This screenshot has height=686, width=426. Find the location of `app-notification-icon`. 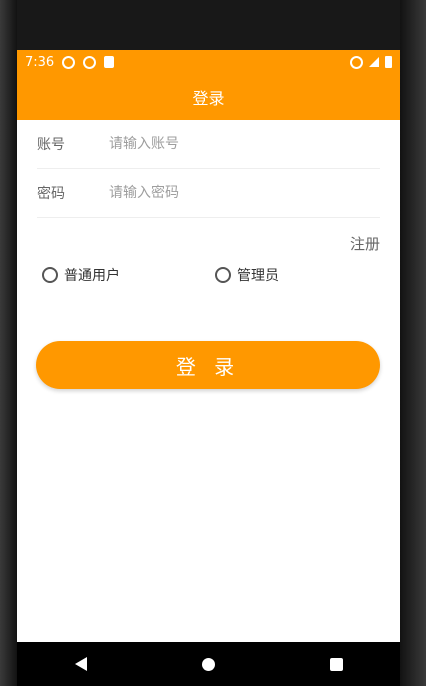

app-notification-icon is located at coordinates (90, 62).